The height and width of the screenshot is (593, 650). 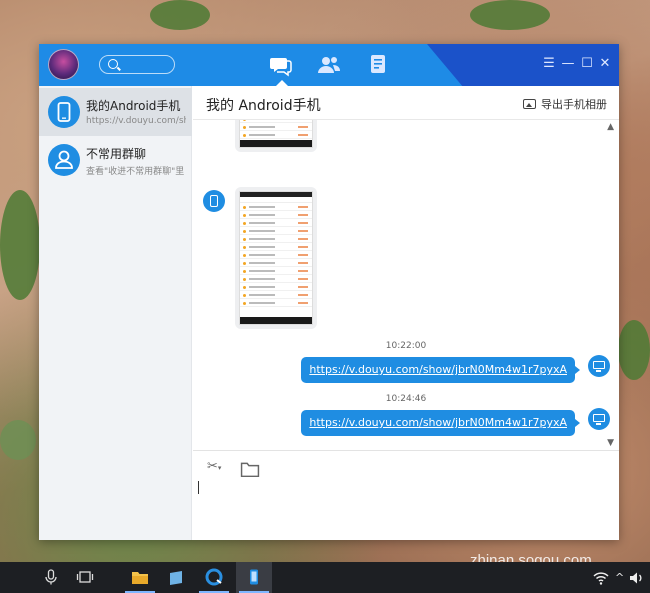 What do you see at coordinates (406, 103) in the screenshot?
I see `chat-header: 我的 Android手机 导出手机相册` at bounding box center [406, 103].